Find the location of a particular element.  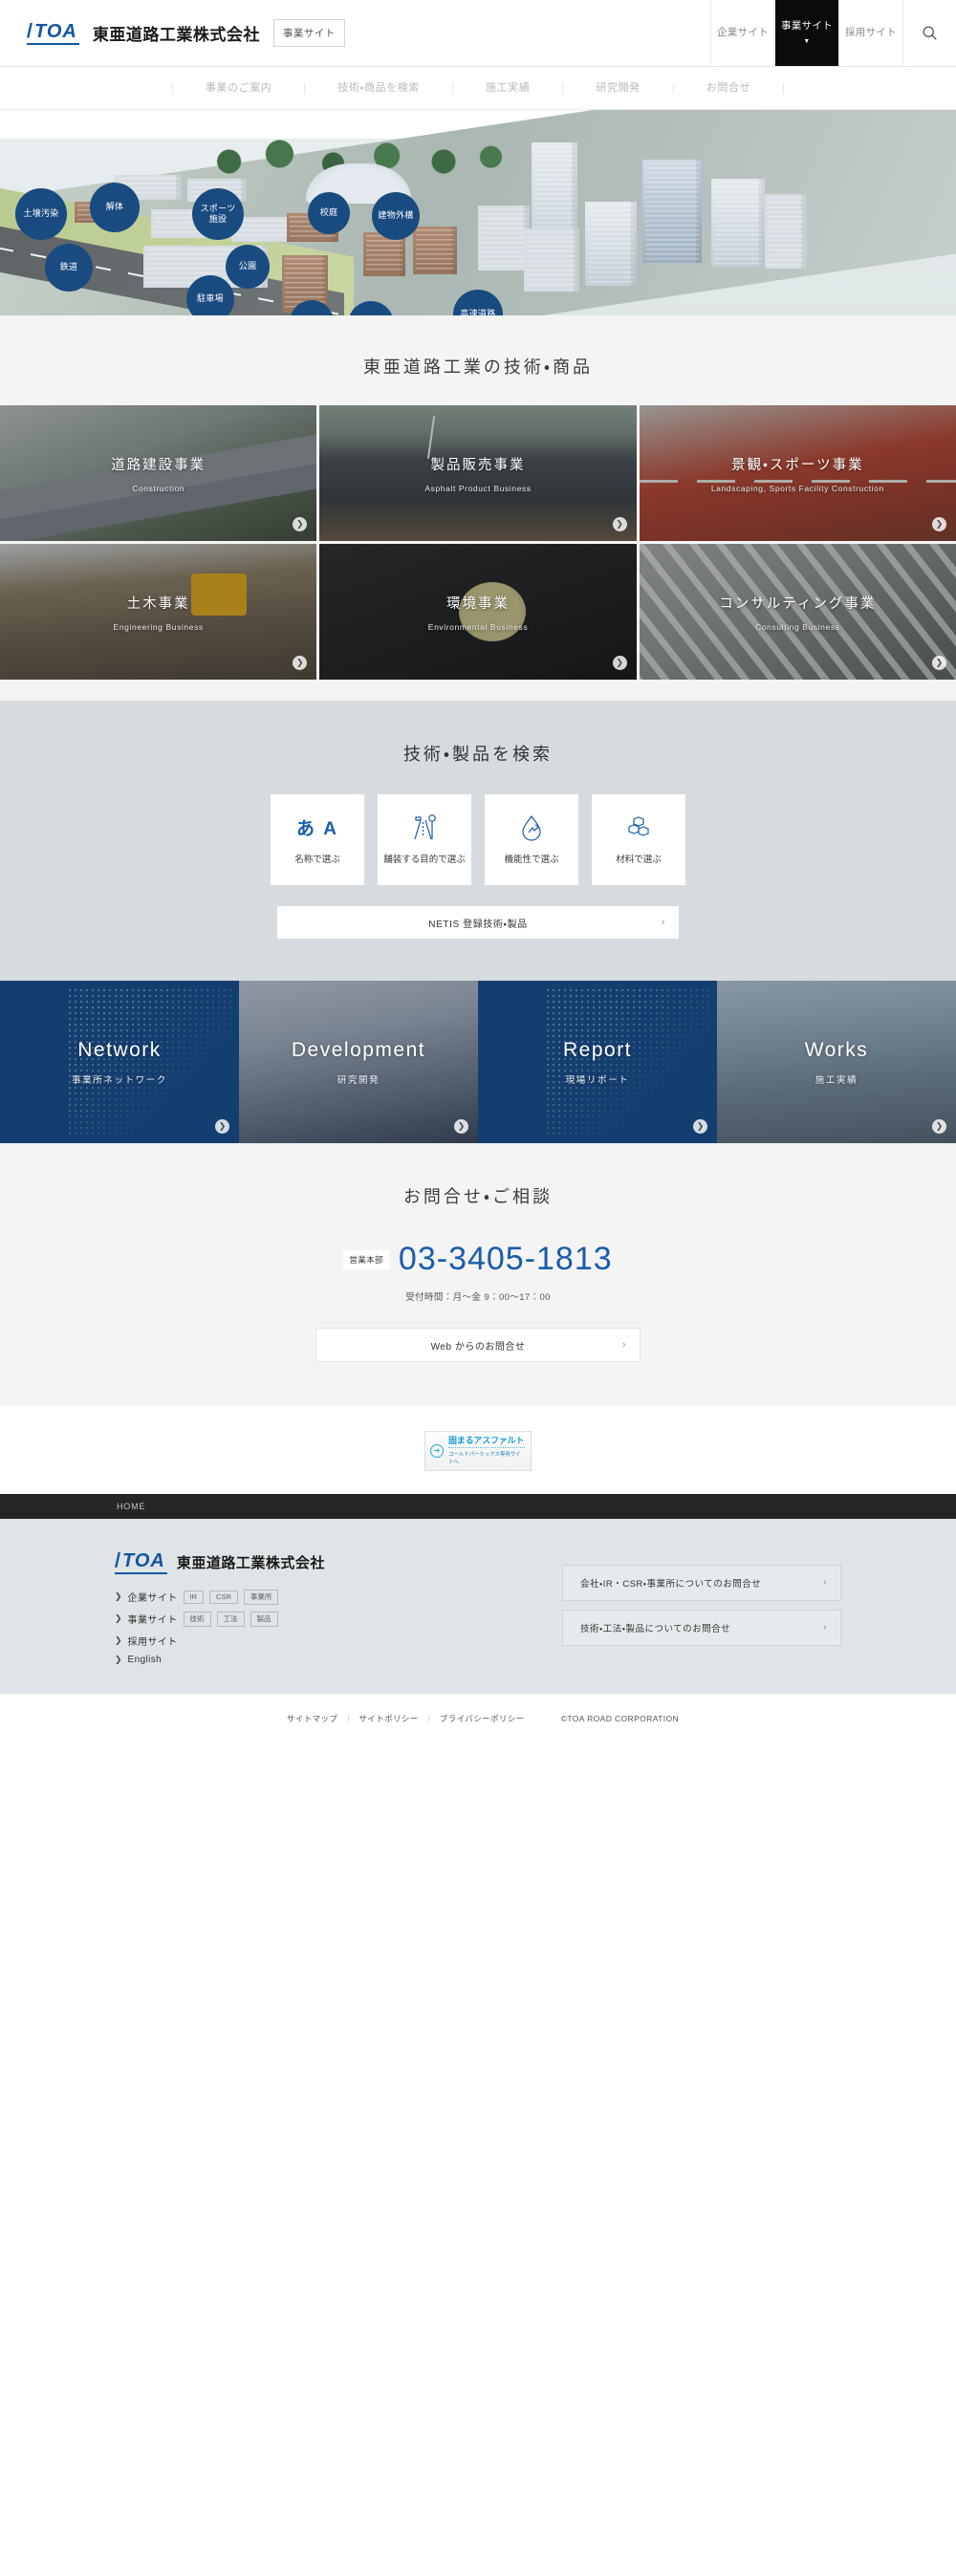

footer-tag: 製品 is located at coordinates (264, 1619).